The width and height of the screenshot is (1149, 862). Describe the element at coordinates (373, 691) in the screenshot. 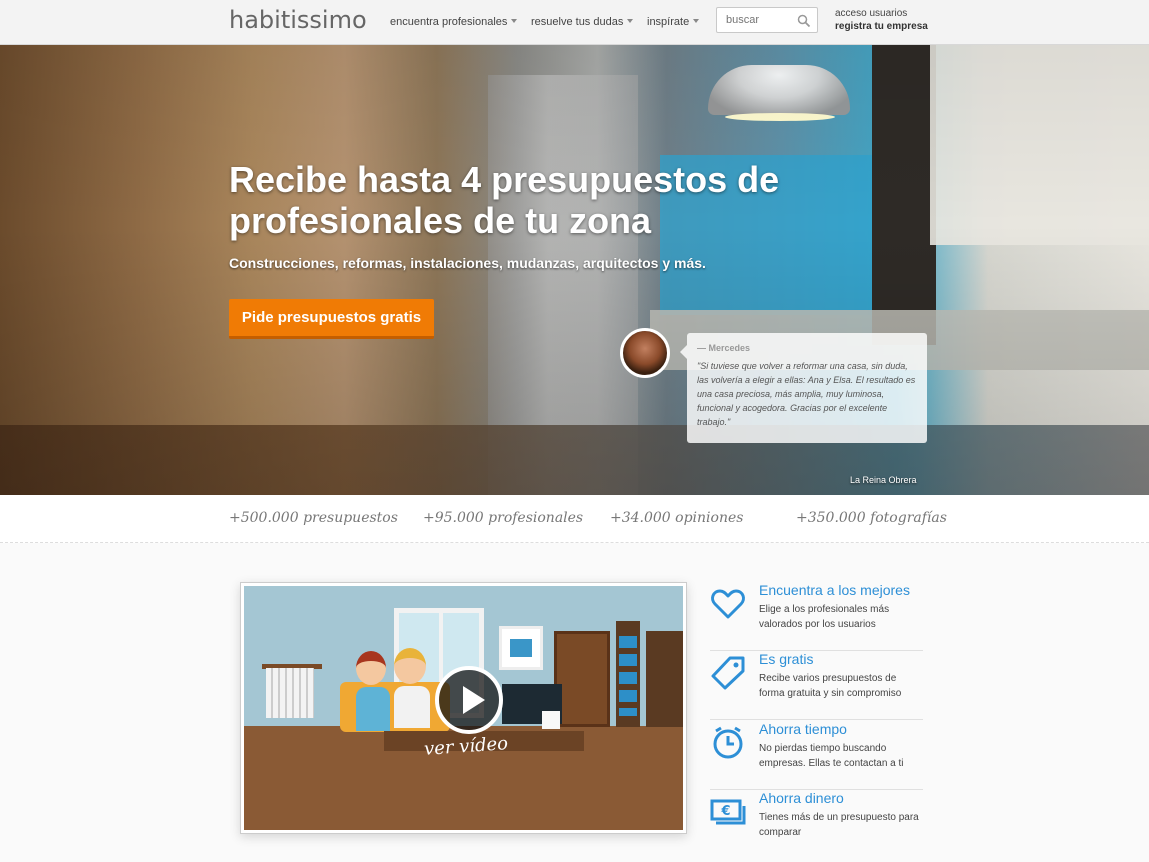

I see `cartoon-woman` at that location.